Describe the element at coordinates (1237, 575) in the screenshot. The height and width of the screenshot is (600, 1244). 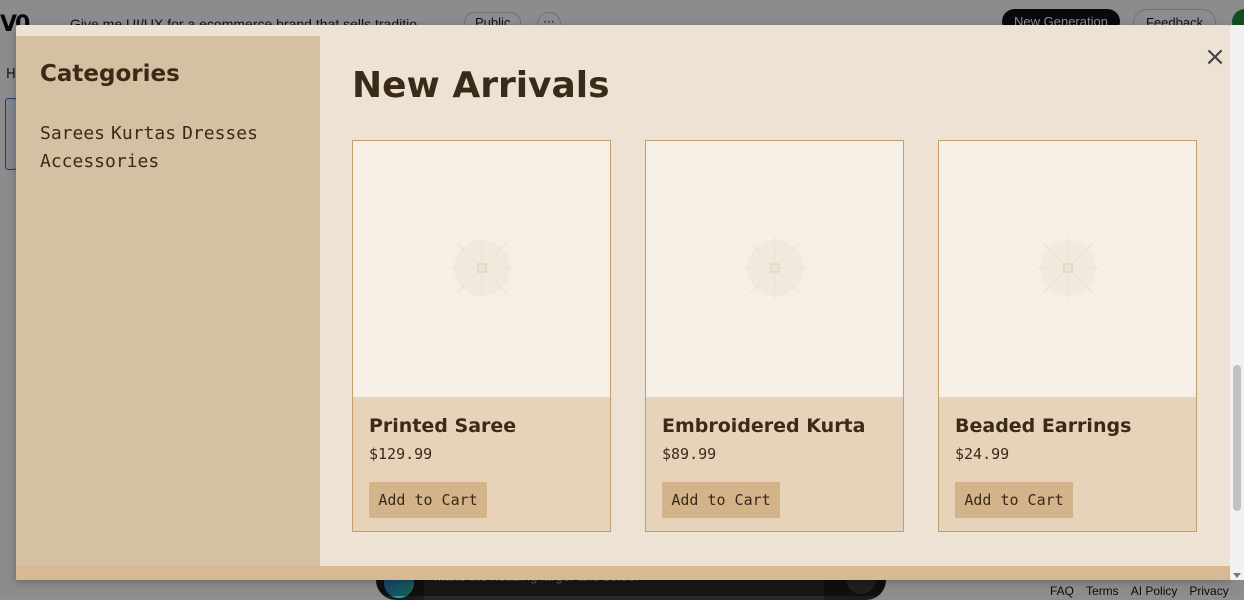
I see `scroll-down-arrow-icon` at that location.